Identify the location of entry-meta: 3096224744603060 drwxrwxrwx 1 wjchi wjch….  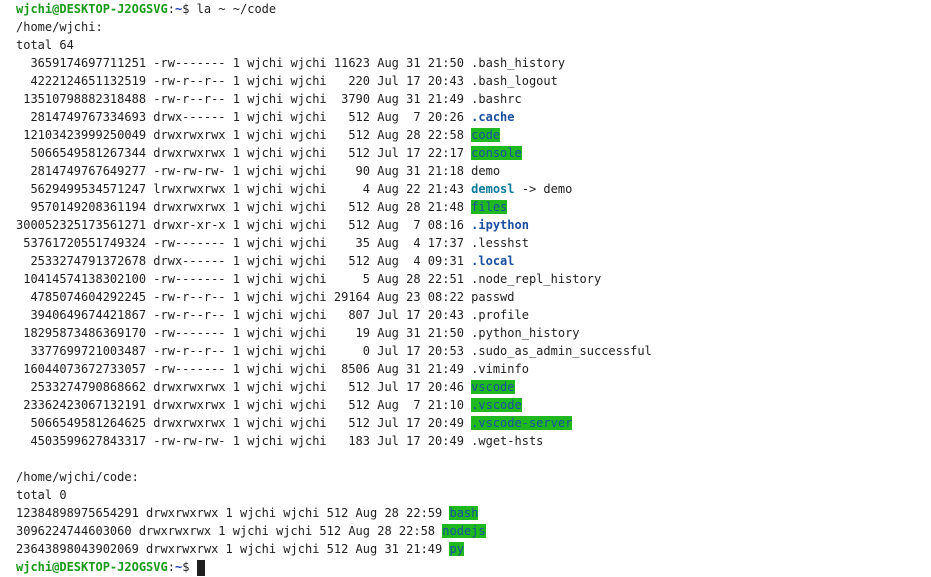
(229, 531).